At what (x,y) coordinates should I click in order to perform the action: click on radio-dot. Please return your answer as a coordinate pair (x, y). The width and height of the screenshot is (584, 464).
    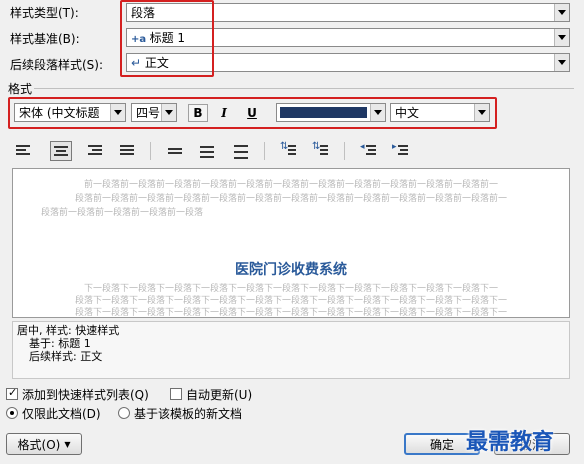
    Looking at the image, I should click on (12, 413).